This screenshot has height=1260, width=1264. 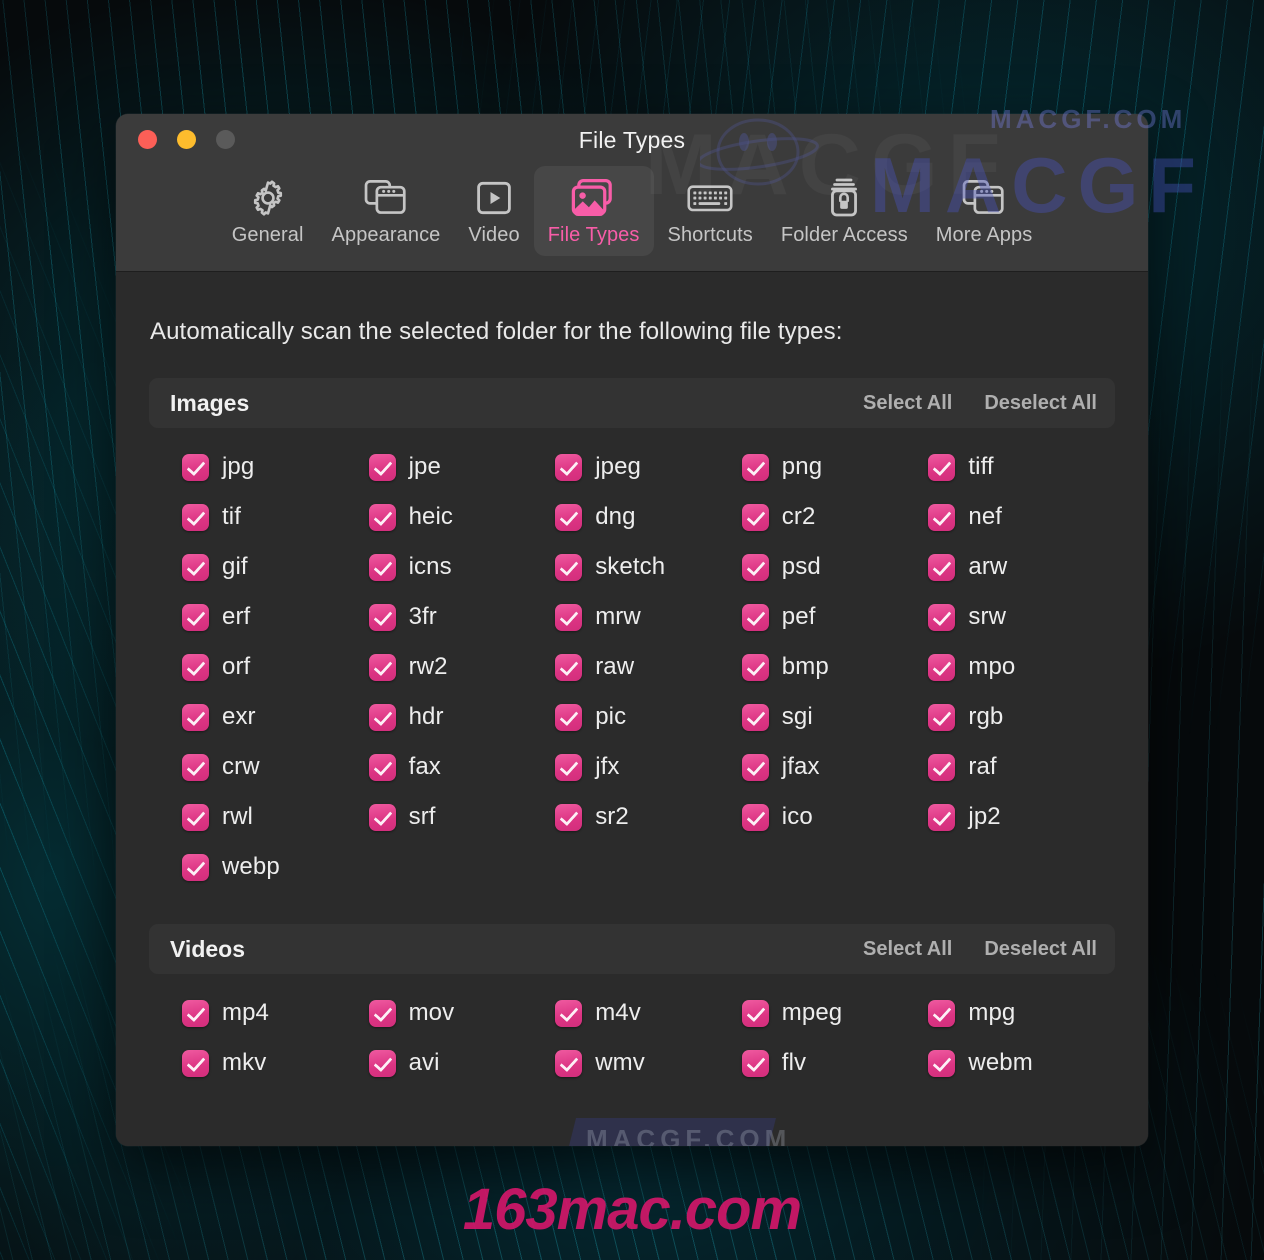 What do you see at coordinates (1021, 1013) in the screenshot?
I see `file-type-option: mpg` at bounding box center [1021, 1013].